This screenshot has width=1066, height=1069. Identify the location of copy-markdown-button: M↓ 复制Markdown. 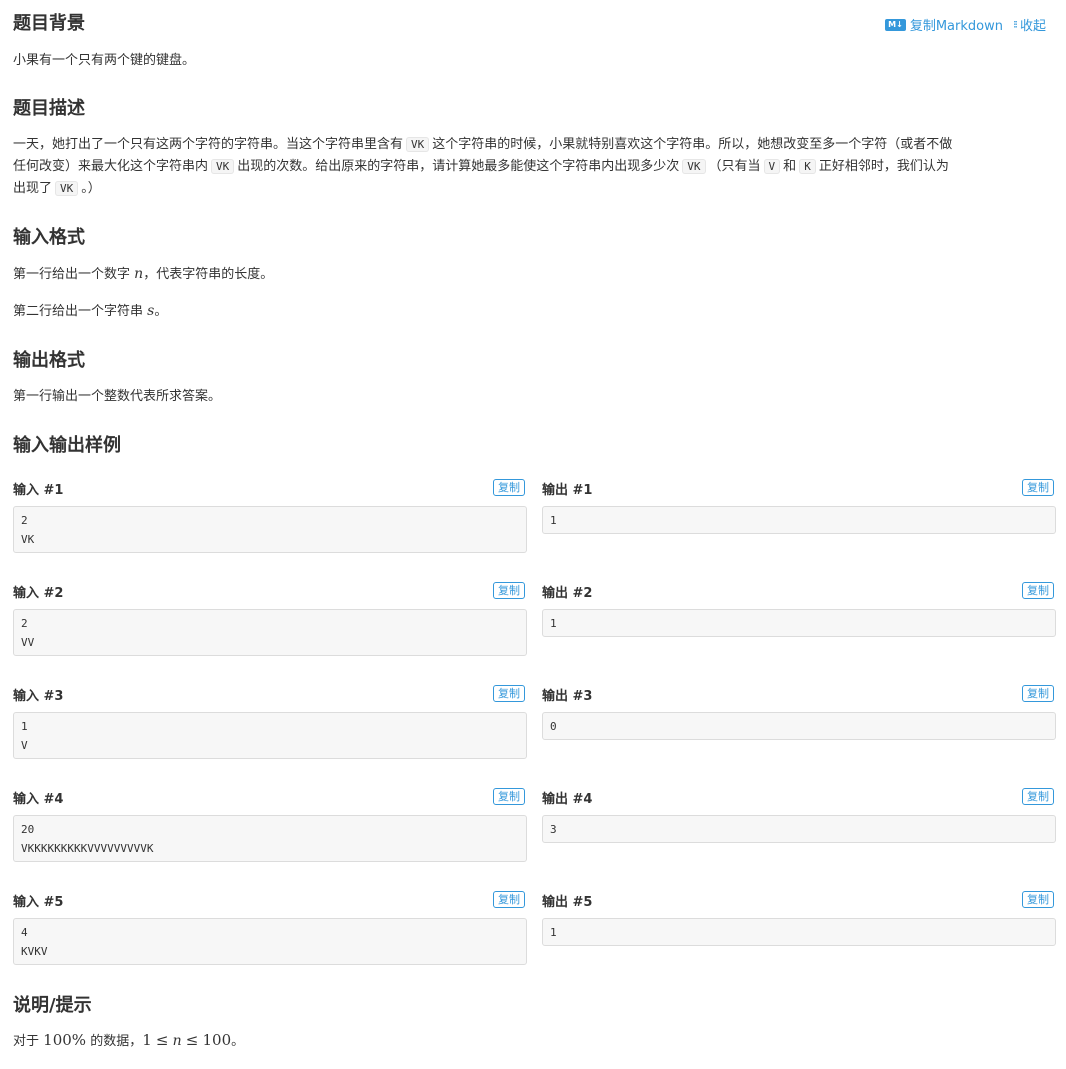
(944, 24).